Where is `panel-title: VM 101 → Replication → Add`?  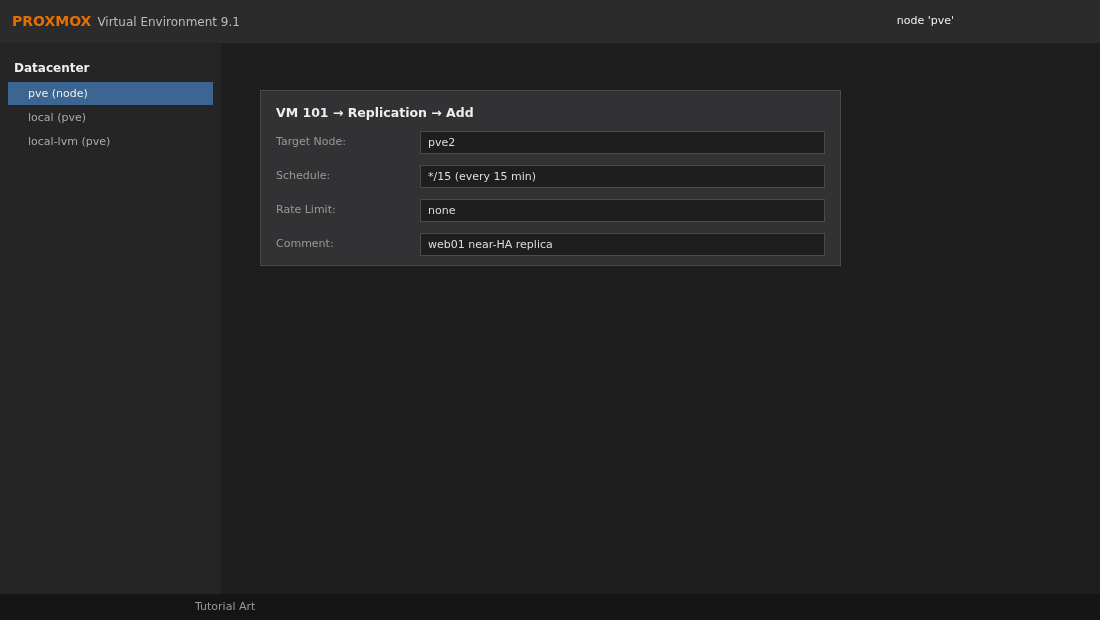 panel-title: VM 101 → Replication → Add is located at coordinates (375, 113).